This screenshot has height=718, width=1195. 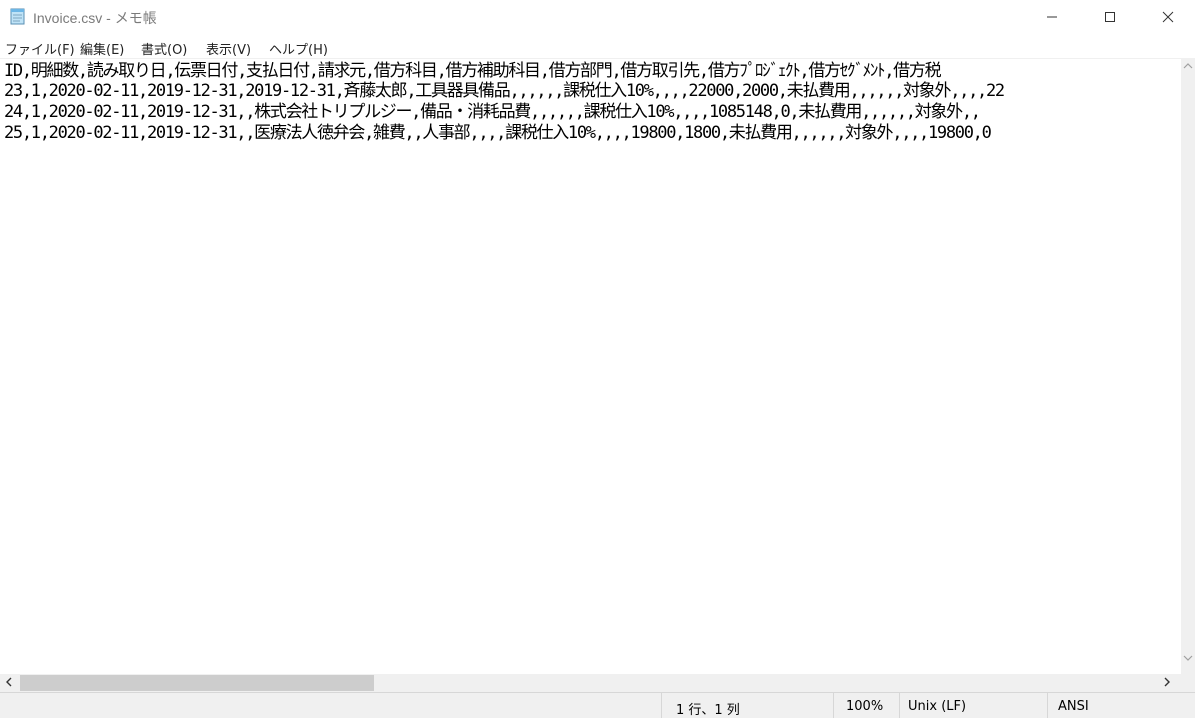 What do you see at coordinates (590, 683) in the screenshot?
I see `horizontal-scrollbar` at bounding box center [590, 683].